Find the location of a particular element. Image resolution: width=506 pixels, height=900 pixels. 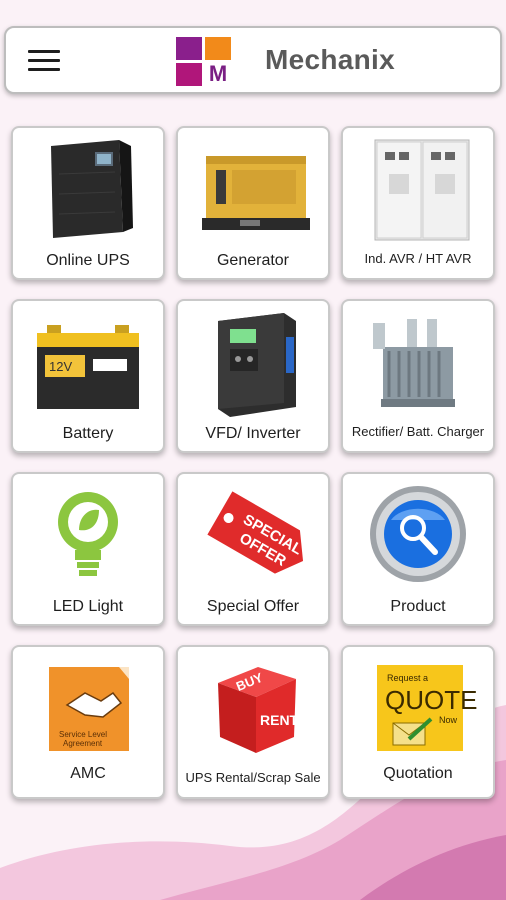

led-bulb-image is located at coordinates (88, 534).